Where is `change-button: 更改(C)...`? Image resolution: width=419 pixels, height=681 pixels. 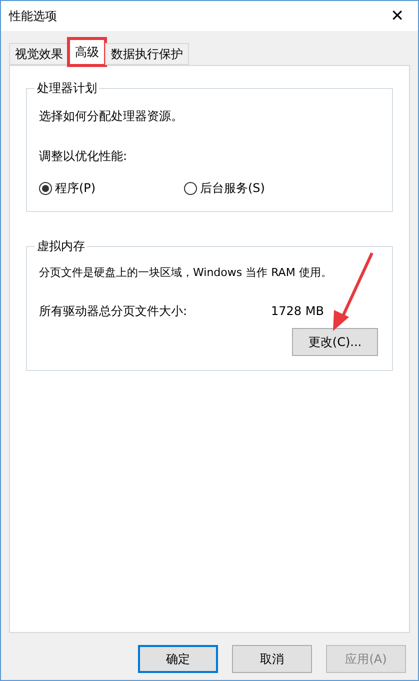 change-button: 更改(C)... is located at coordinates (335, 342).